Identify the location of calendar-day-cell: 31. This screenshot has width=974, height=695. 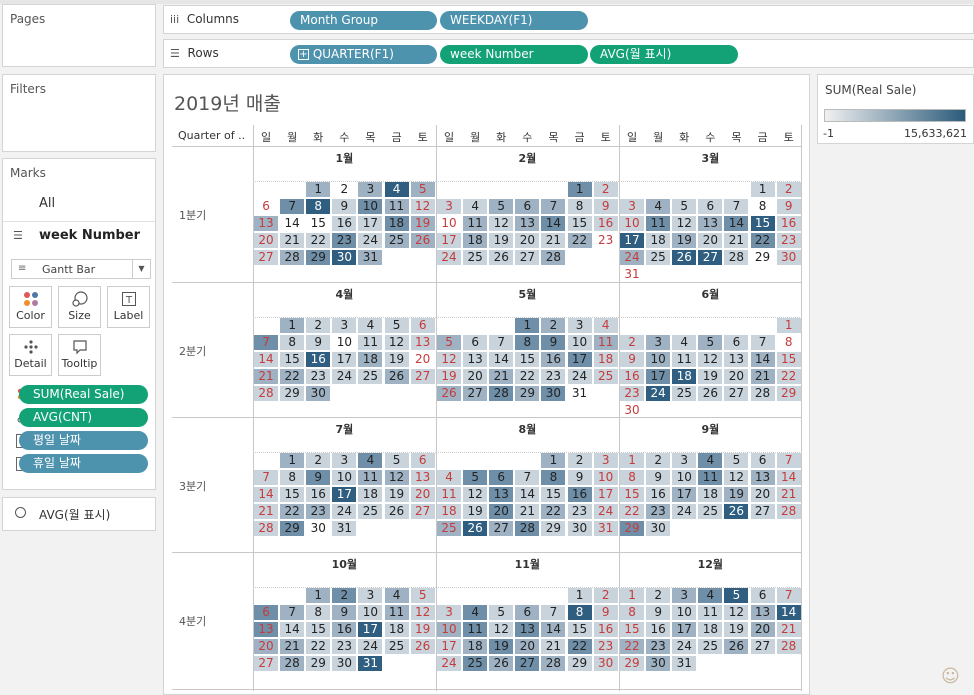
(370, 257).